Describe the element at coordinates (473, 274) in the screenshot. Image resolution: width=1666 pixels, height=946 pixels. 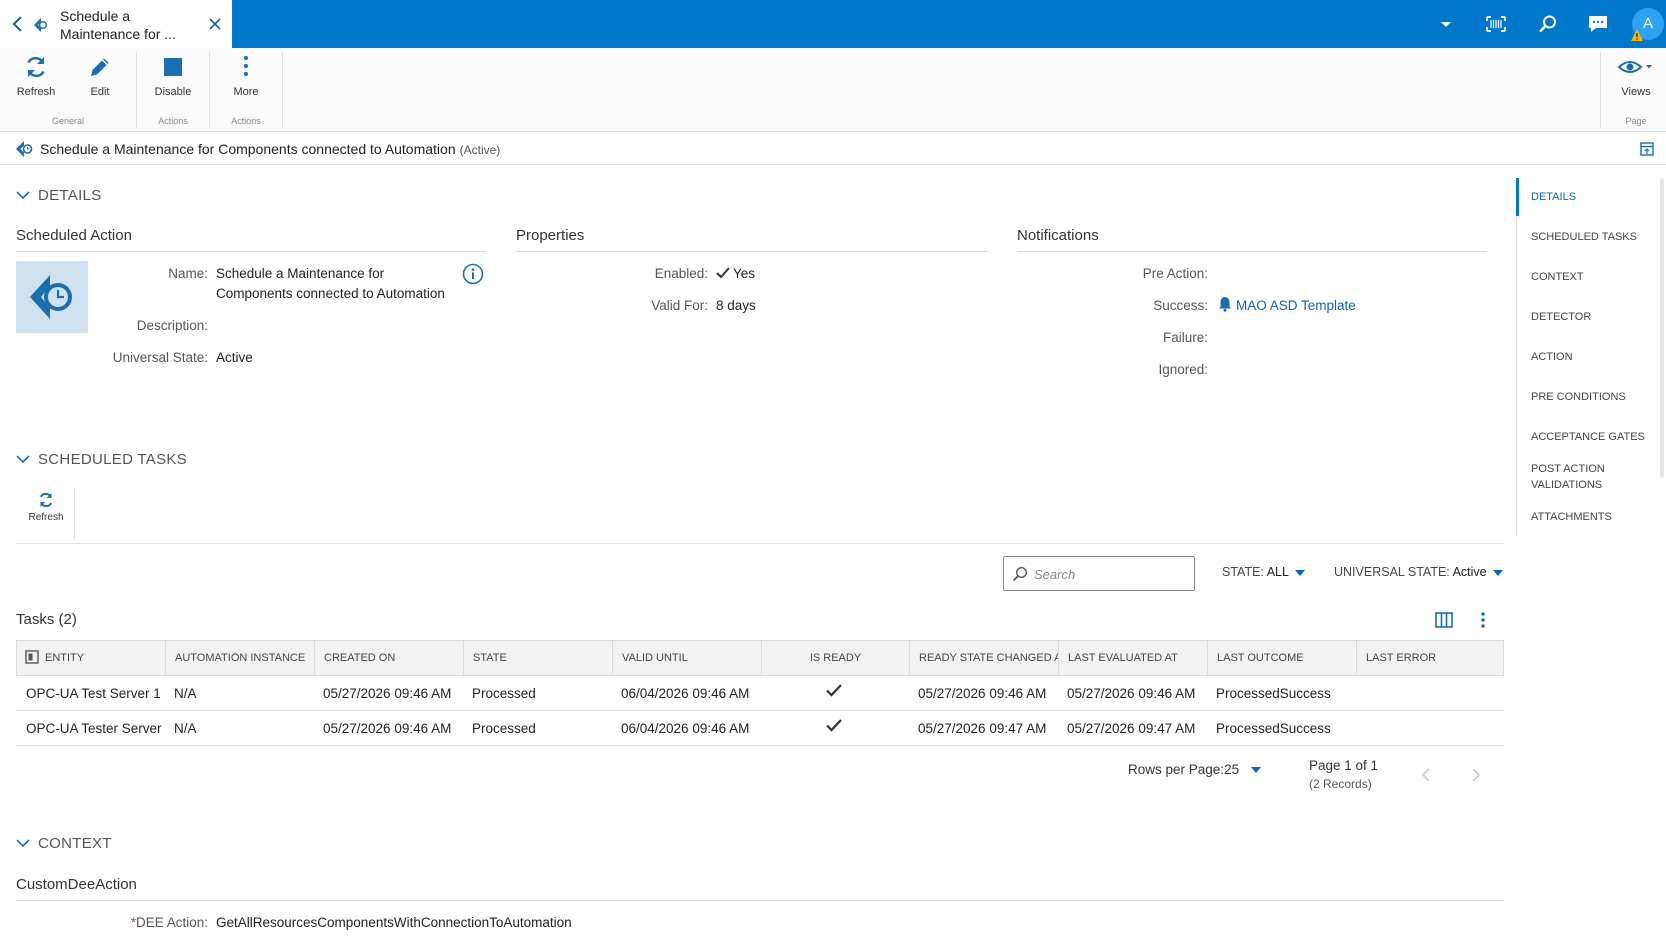
I see `info-icon` at that location.